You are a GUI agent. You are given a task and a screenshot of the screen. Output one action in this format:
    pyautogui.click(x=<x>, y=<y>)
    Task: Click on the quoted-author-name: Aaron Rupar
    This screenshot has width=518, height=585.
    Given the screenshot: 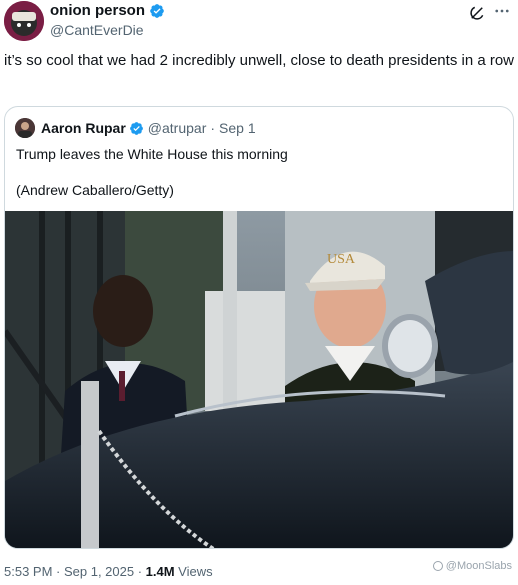 What is the action you would take?
    pyautogui.click(x=83, y=128)
    